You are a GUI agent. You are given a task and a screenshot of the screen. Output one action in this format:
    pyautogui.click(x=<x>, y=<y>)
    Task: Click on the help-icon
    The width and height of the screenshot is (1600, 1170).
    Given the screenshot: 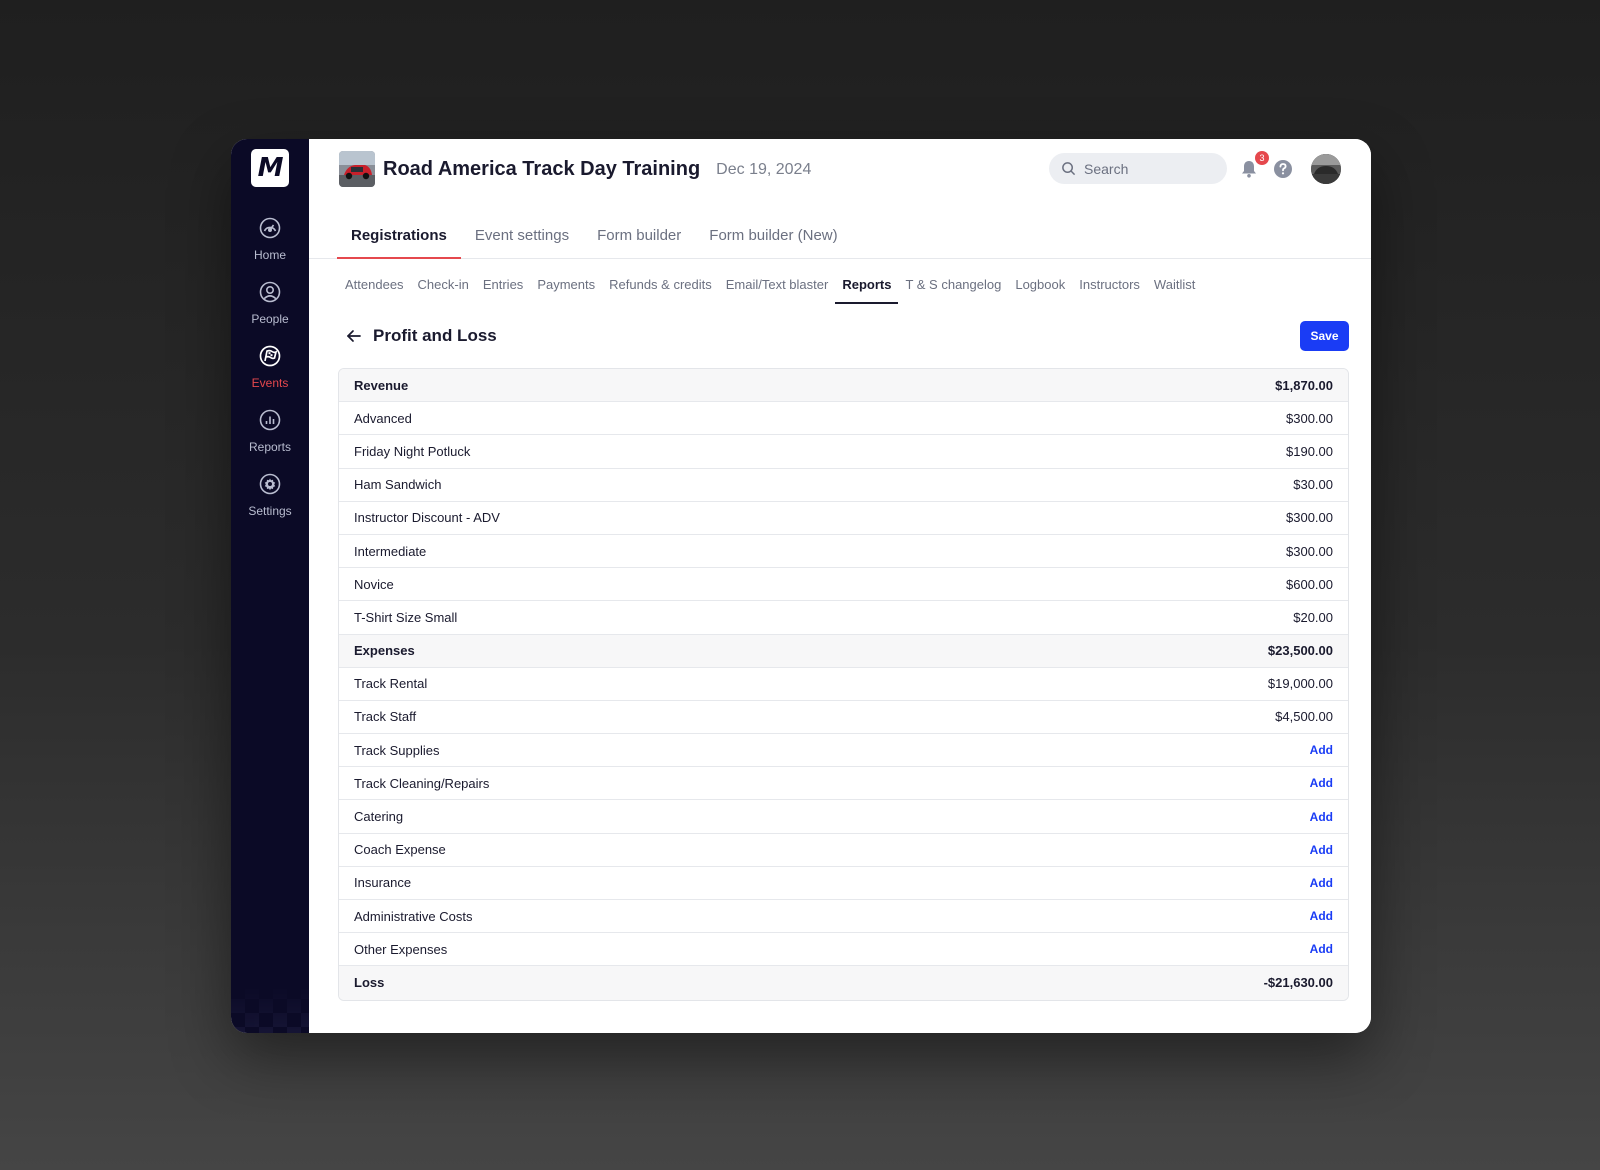 What is the action you would take?
    pyautogui.click(x=1283, y=169)
    